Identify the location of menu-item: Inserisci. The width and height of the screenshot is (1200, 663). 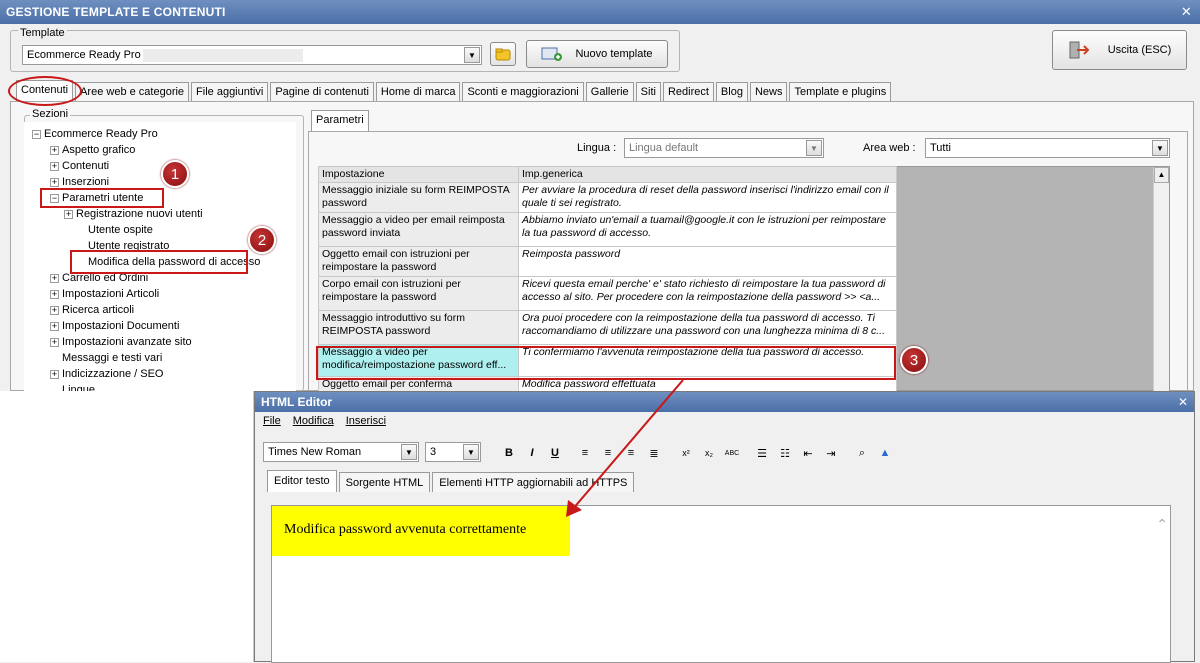
(366, 421).